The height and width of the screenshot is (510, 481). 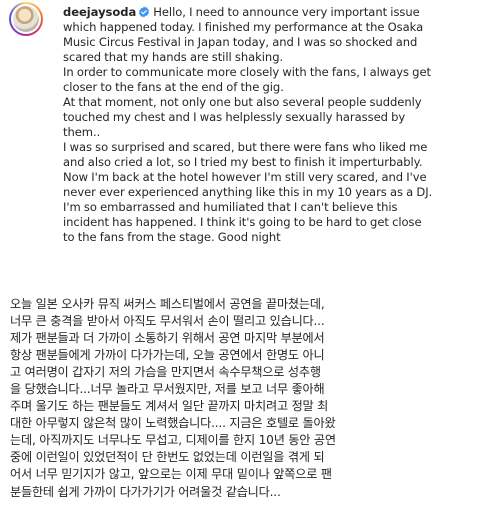 I want to click on caption-korean-line: 대한 아무렇지 않은척 많이 노력했습니다.... 지금은 호텔로 돌아왔, so click(x=173, y=423).